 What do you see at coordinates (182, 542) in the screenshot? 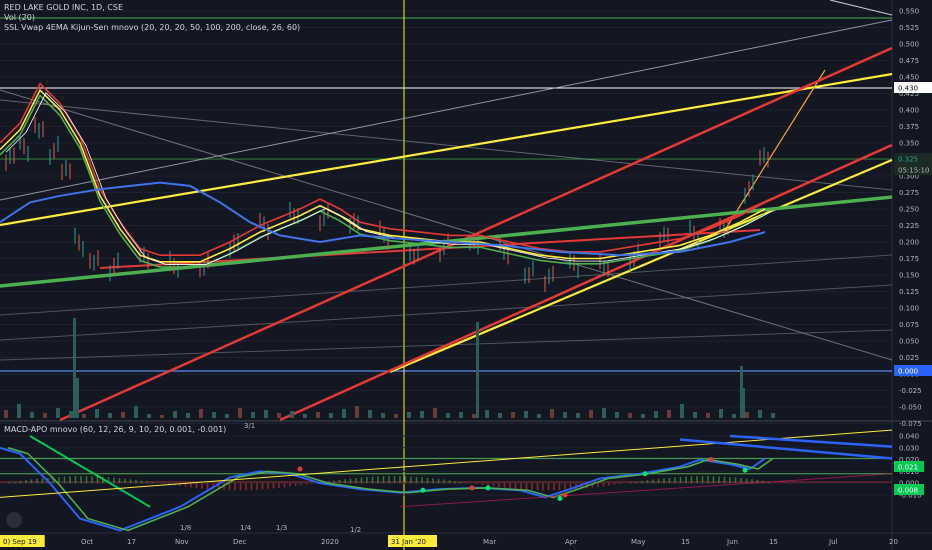
I see `time-tick-label: Nov` at bounding box center [182, 542].